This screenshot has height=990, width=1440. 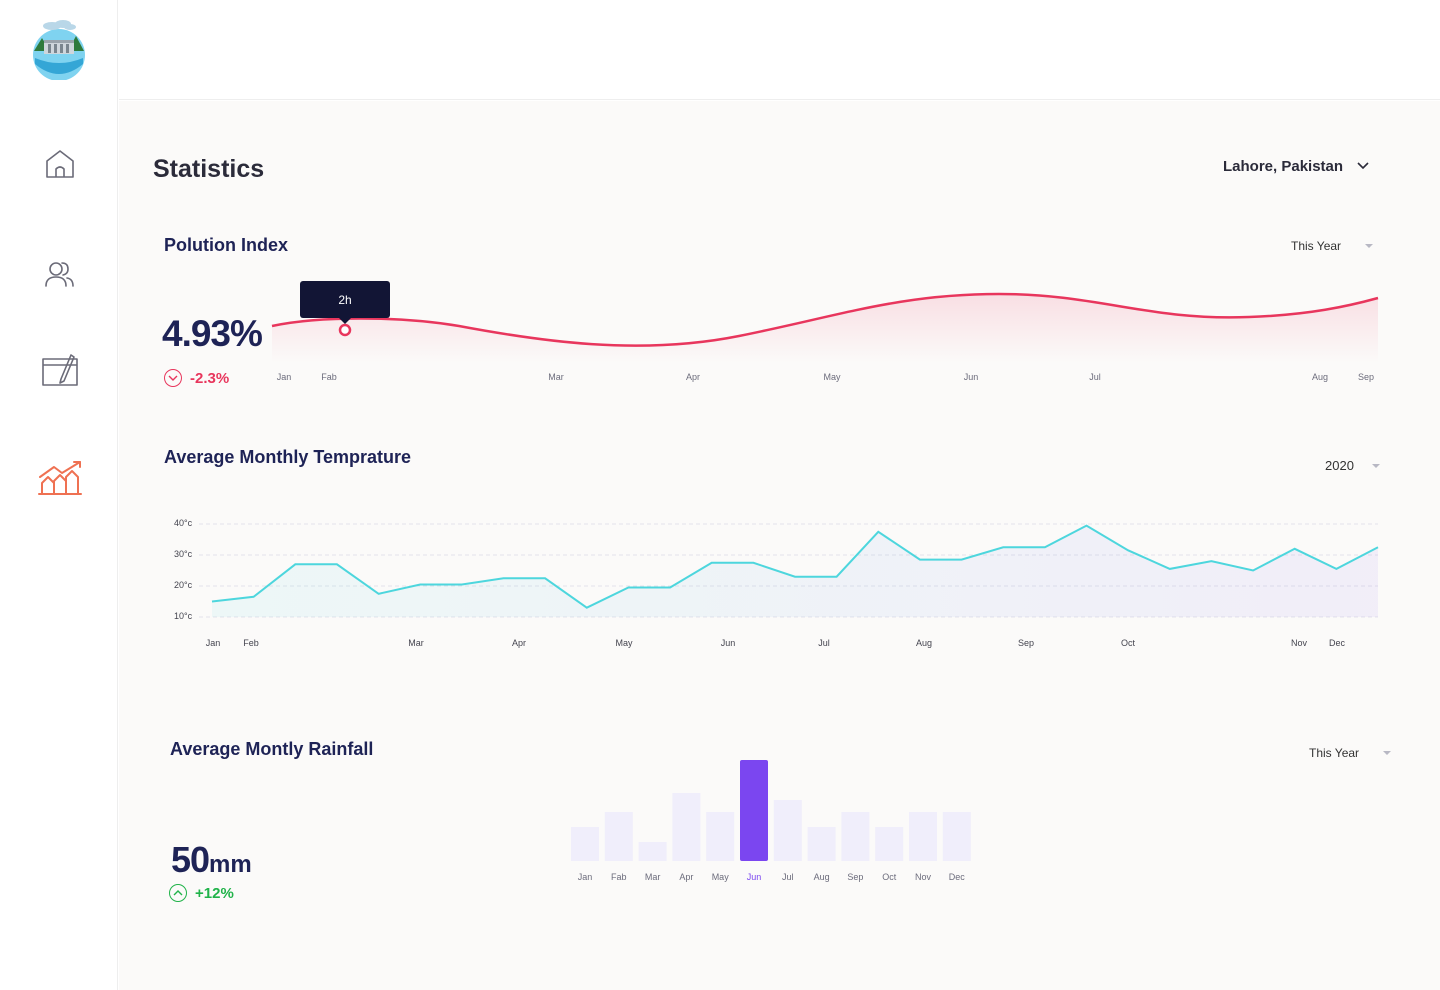 What do you see at coordinates (787, 830) in the screenshot?
I see `rainfall-bar-jul` at bounding box center [787, 830].